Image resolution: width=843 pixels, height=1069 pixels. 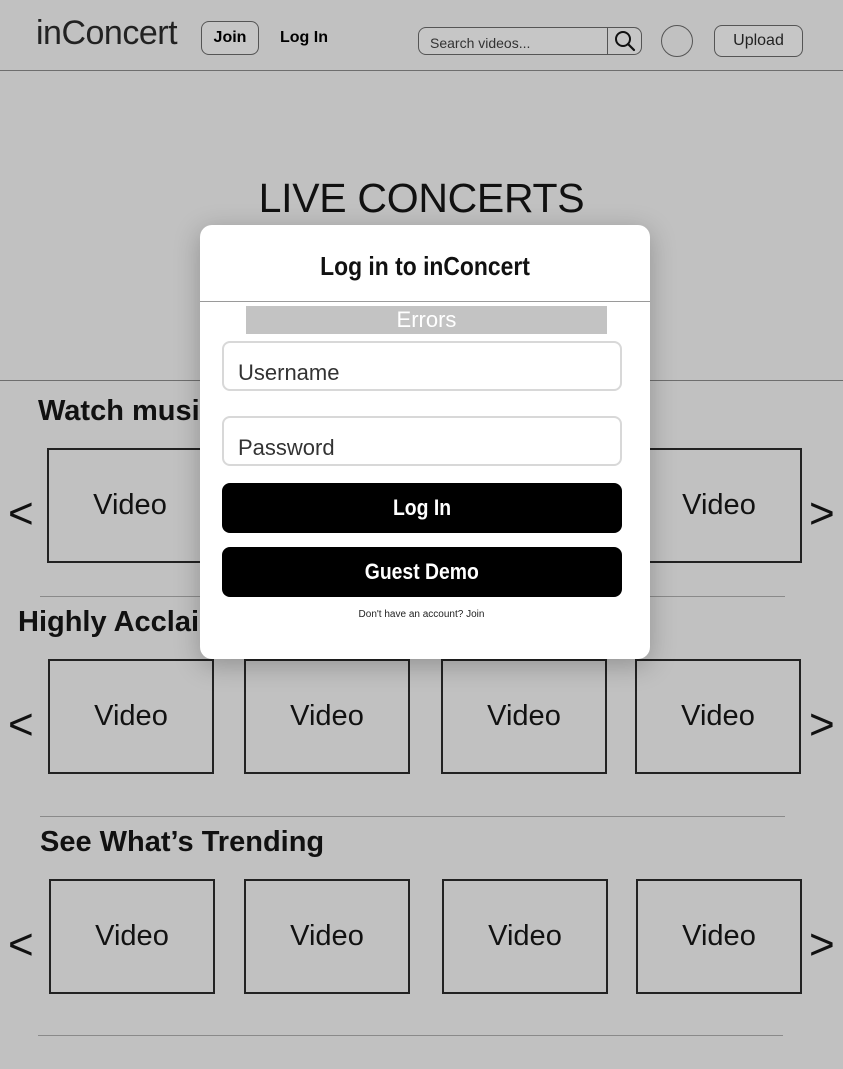 I want to click on search-bar, so click(x=530, y=41).